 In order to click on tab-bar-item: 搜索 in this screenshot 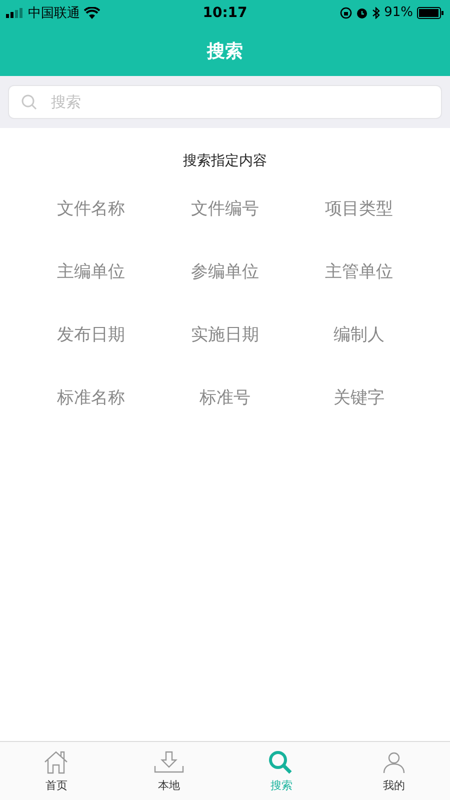, I will do `click(281, 771)`.